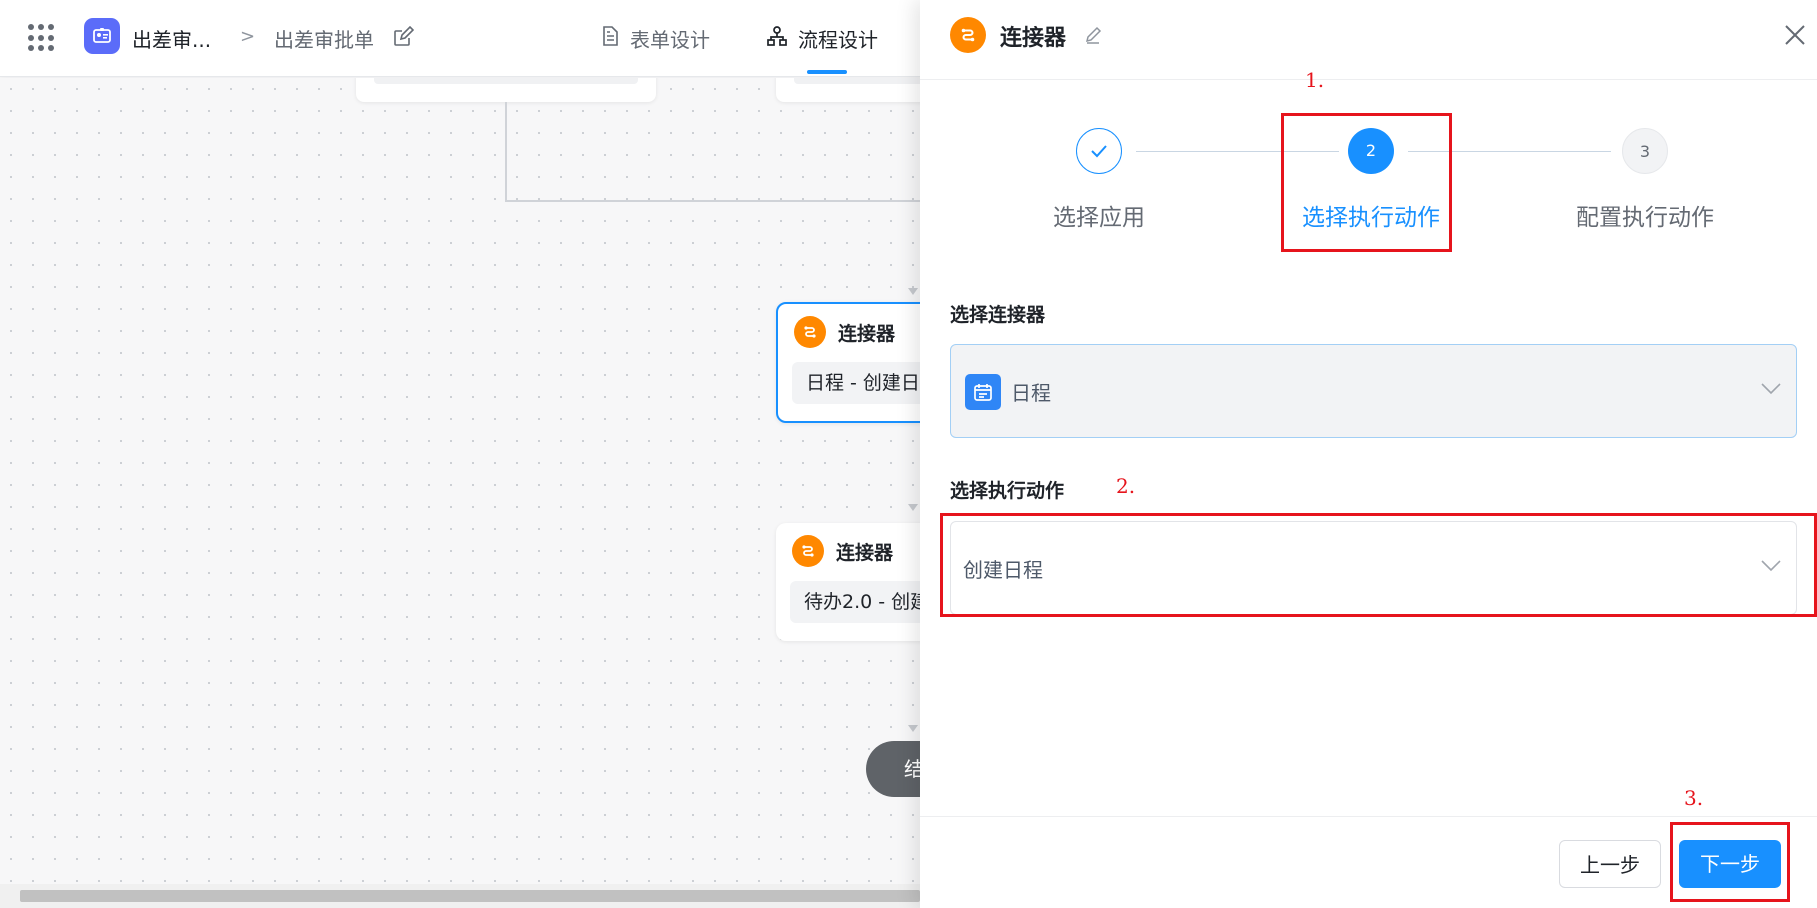  I want to click on drawer-title: 连接器, so click(1033, 38).